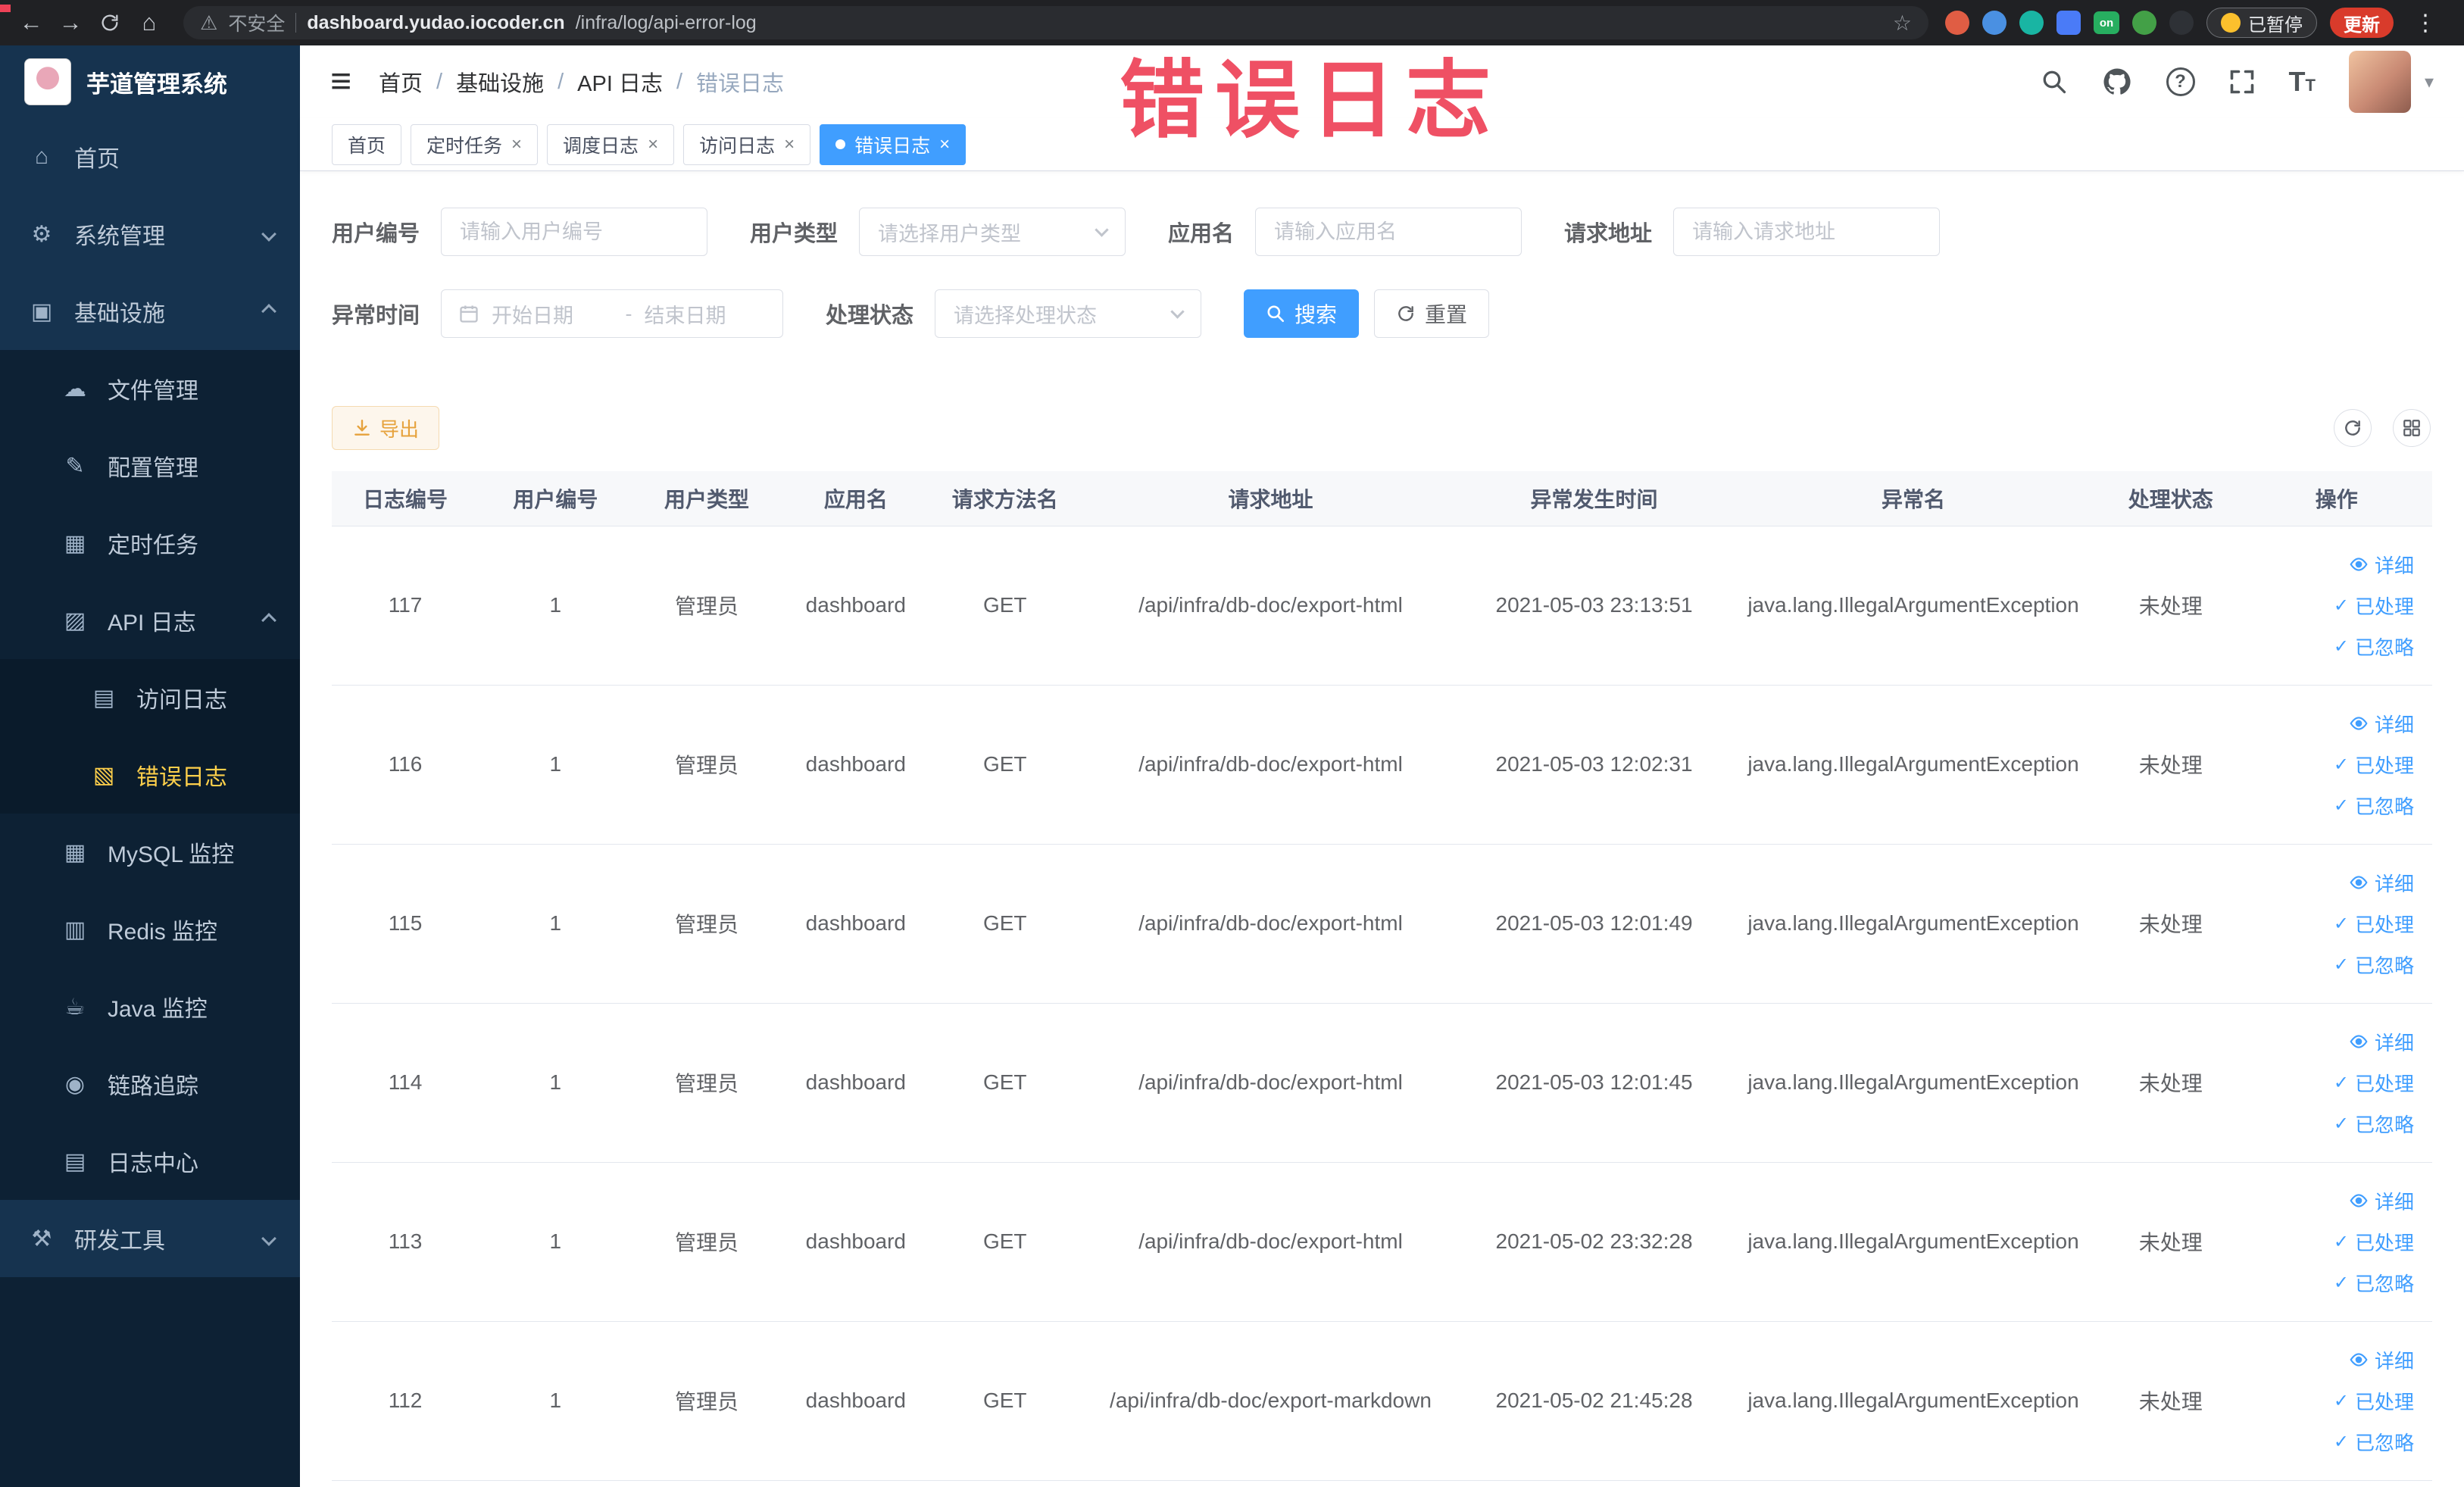 This screenshot has height=1487, width=2464. What do you see at coordinates (992, 232) in the screenshot?
I see `user-type-select: 请选择用户类型` at bounding box center [992, 232].